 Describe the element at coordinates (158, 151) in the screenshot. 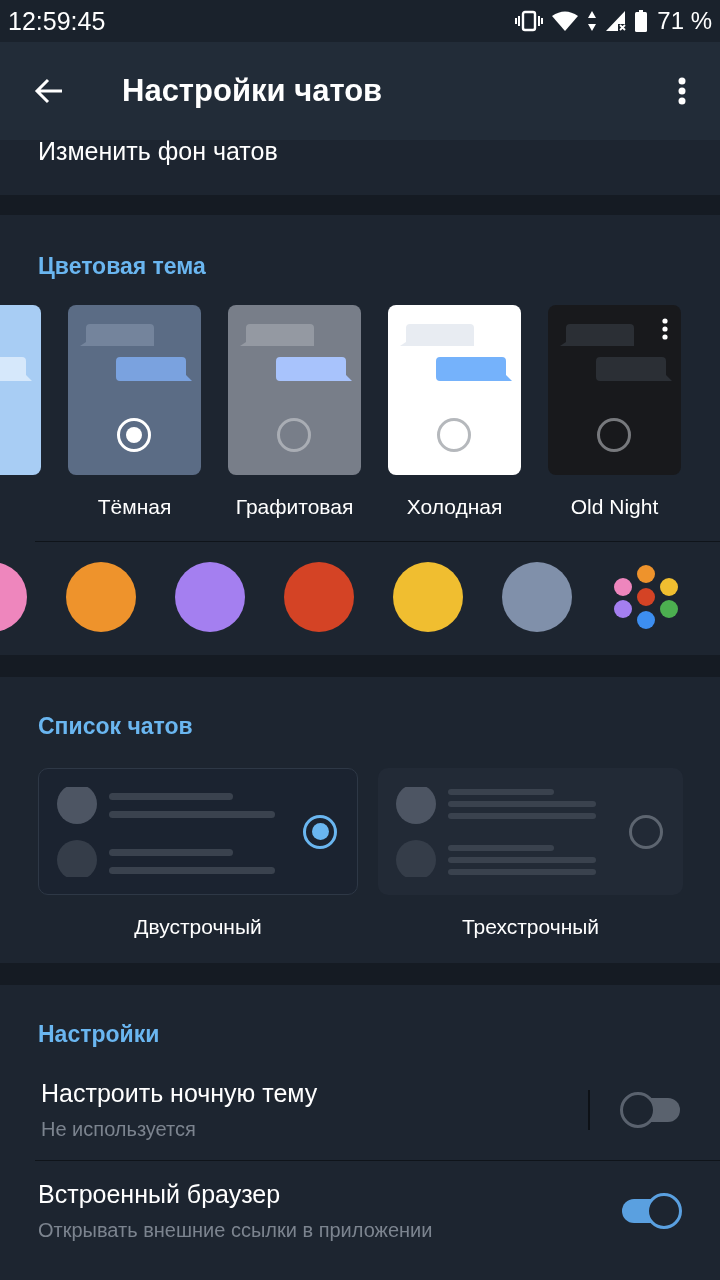

I see `change-background-item: Изменить фон чатов` at that location.